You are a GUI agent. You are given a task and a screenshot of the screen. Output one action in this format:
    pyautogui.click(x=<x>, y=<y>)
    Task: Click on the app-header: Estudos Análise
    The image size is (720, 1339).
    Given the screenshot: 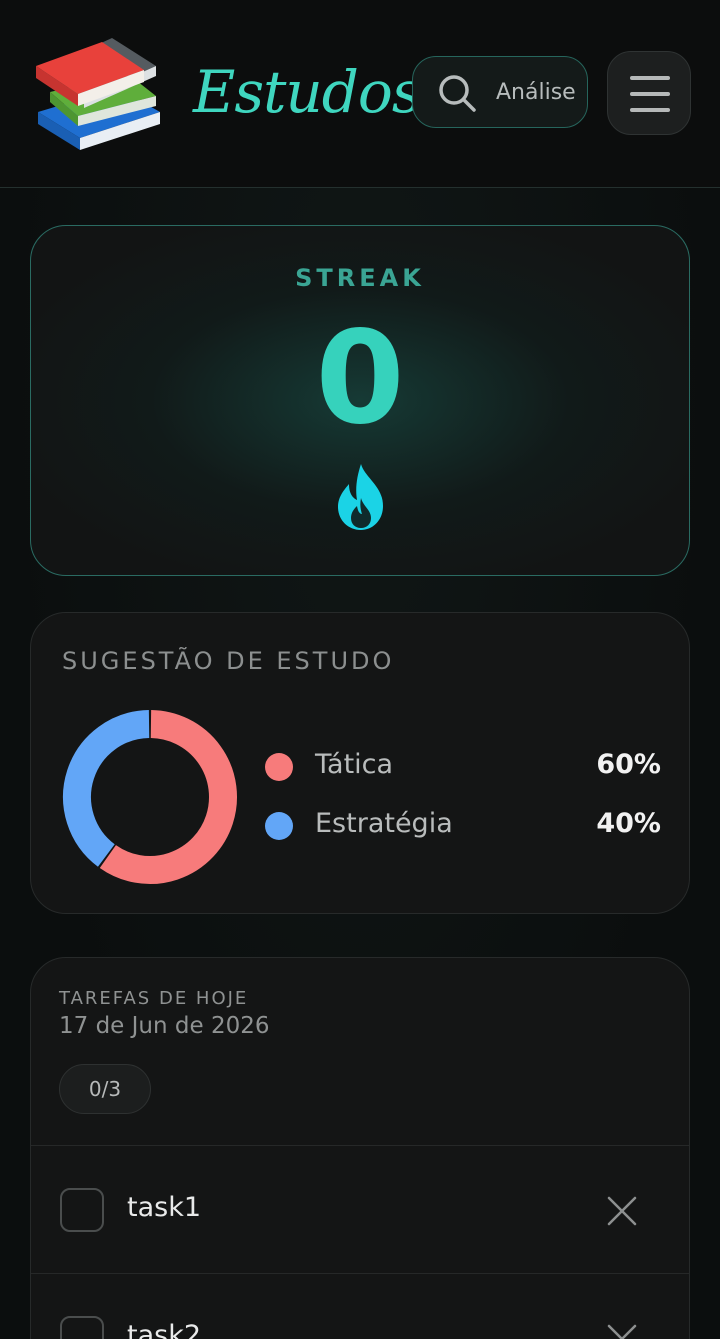 What is the action you would take?
    pyautogui.click(x=360, y=94)
    